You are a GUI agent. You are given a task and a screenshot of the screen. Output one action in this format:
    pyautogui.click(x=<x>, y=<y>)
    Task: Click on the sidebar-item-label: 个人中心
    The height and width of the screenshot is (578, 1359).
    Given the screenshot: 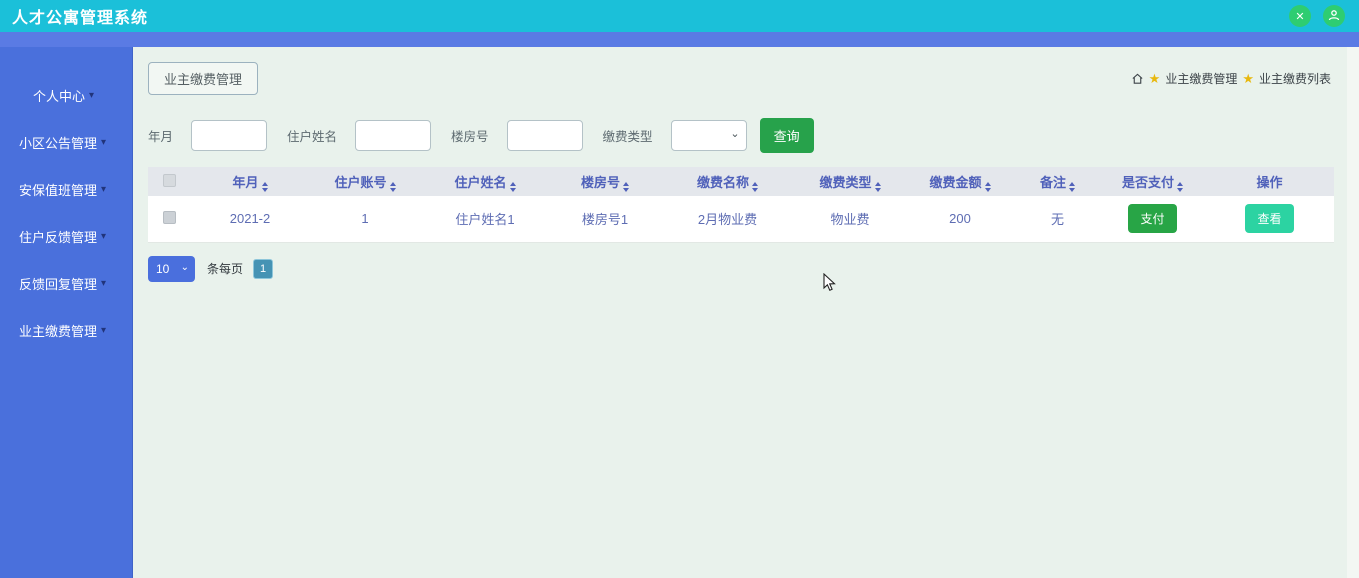 What is the action you would take?
    pyautogui.click(x=59, y=96)
    